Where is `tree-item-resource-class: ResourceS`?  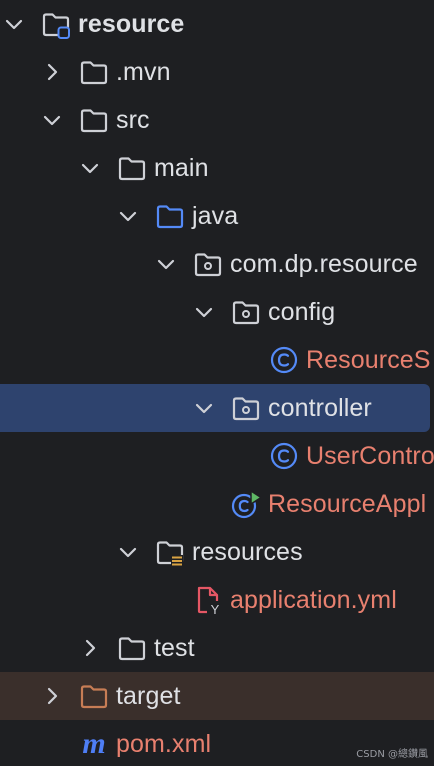 tree-item-resource-class: ResourceS is located at coordinates (217, 360).